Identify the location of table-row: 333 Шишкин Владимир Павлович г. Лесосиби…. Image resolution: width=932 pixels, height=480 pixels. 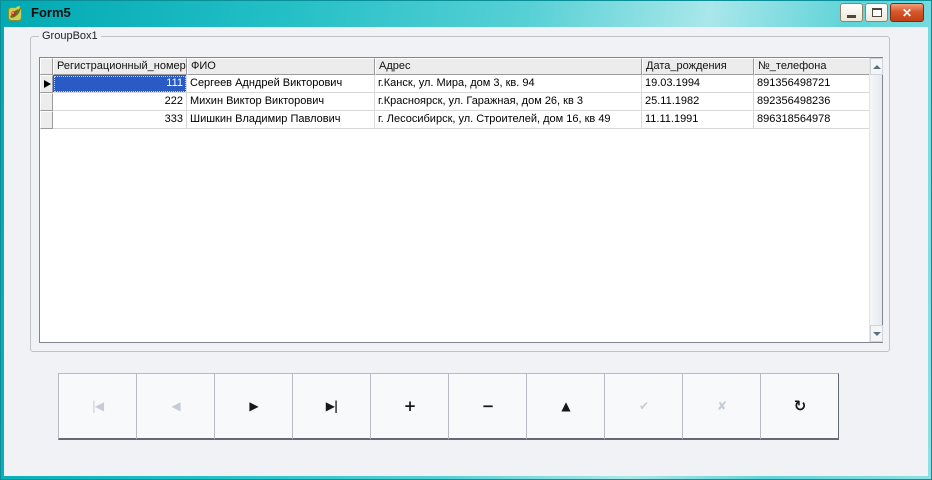
(461, 120).